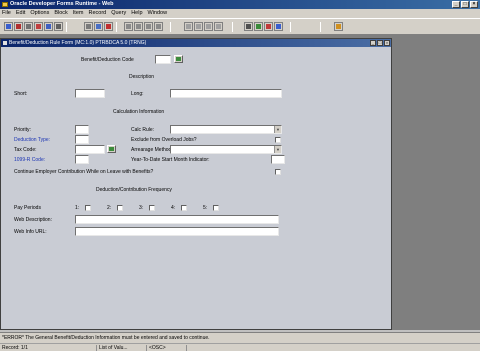 The width and height of the screenshot is (480, 351). I want to click on period-5-checkbox, so click(216, 208).